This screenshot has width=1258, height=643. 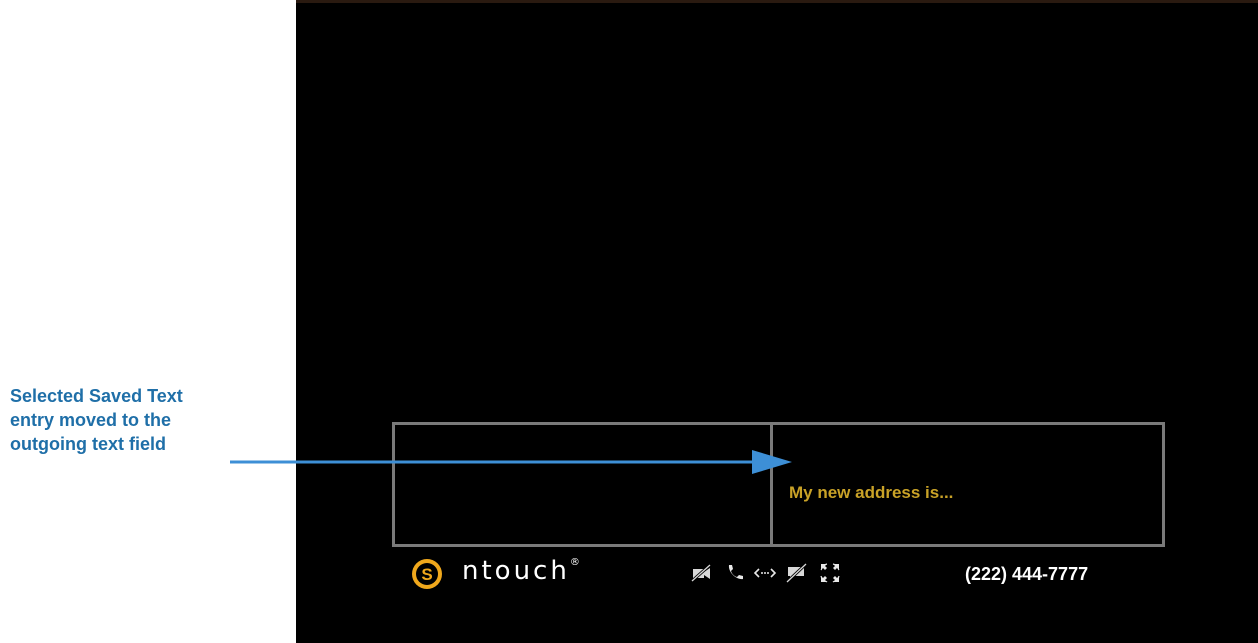 What do you see at coordinates (91, 420) in the screenshot?
I see `callout-line-2: entry moved to the` at bounding box center [91, 420].